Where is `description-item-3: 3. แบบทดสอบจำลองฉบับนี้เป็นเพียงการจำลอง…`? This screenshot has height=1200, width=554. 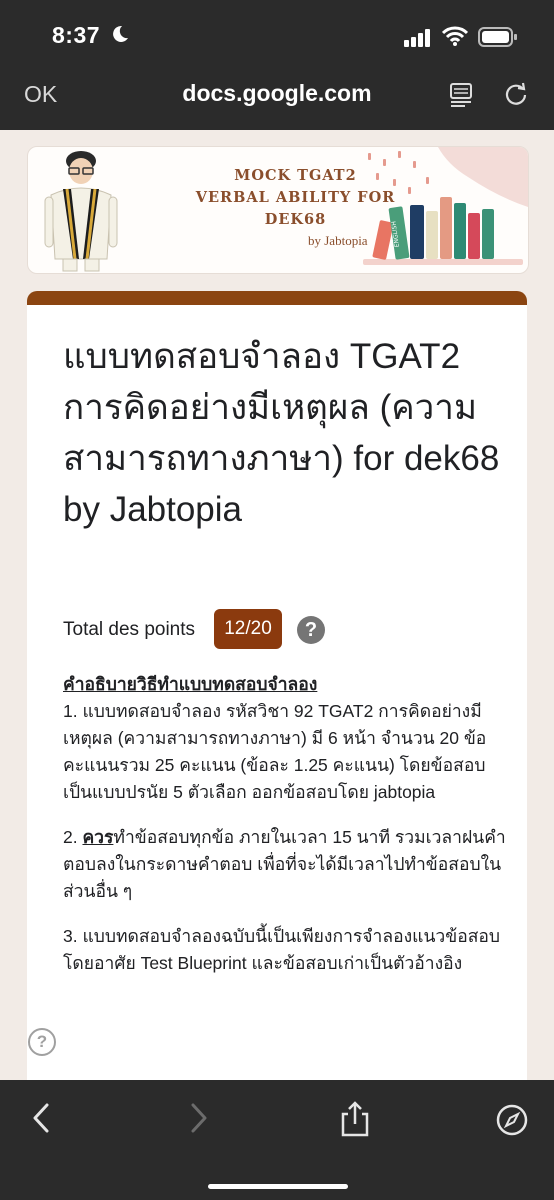 description-item-3: 3. แบบทดสอบจำลองฉบับนี้เป็นเพียงการจำลอง… is located at coordinates (282, 949).